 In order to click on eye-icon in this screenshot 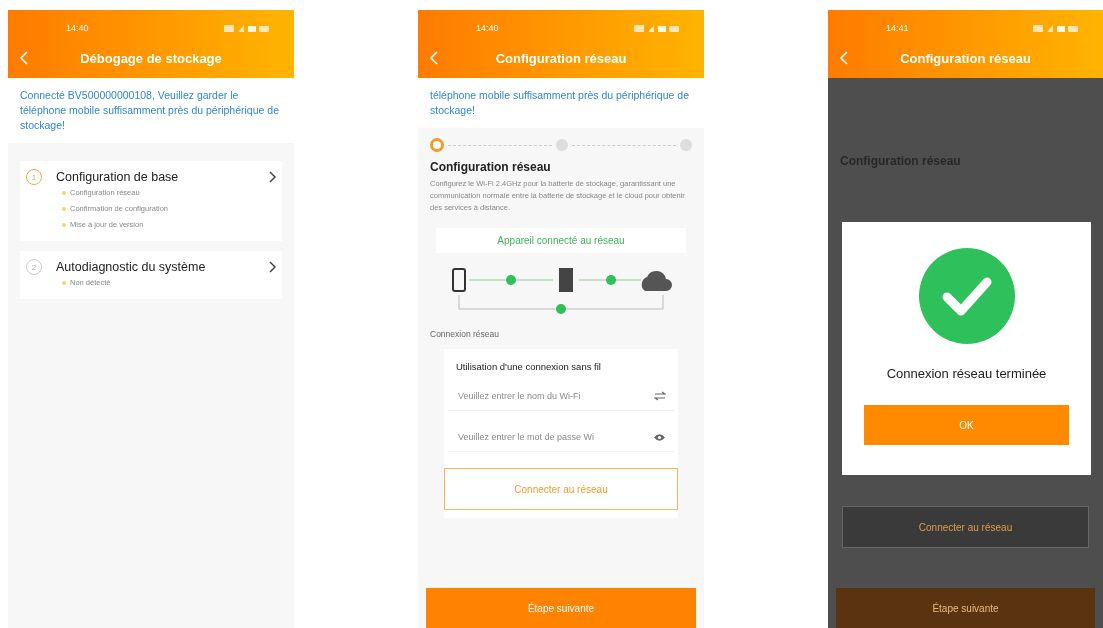, I will do `click(659, 437)`.